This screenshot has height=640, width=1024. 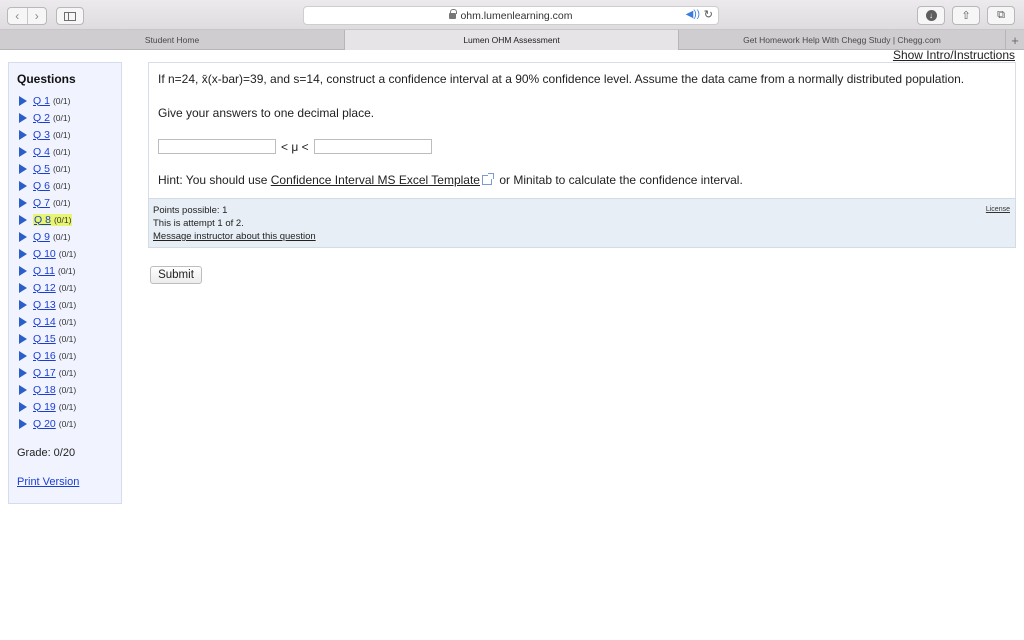 I want to click on question-link: Q 10, so click(x=44, y=254).